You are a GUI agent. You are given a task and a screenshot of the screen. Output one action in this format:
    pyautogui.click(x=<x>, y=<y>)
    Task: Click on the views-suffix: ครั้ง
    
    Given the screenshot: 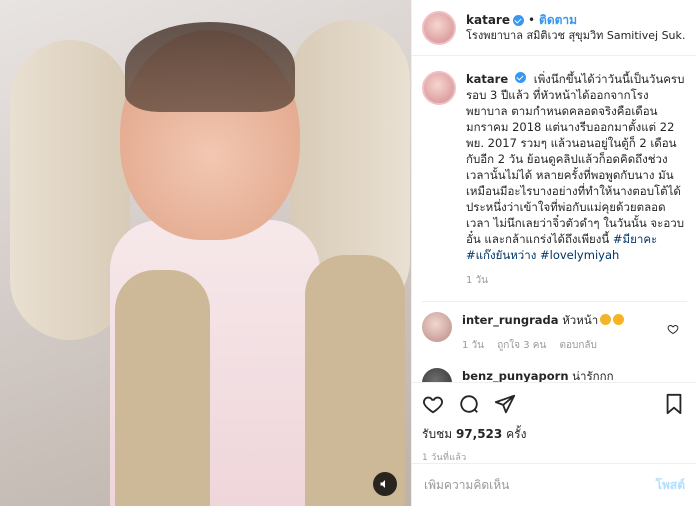 What is the action you would take?
    pyautogui.click(x=516, y=434)
    